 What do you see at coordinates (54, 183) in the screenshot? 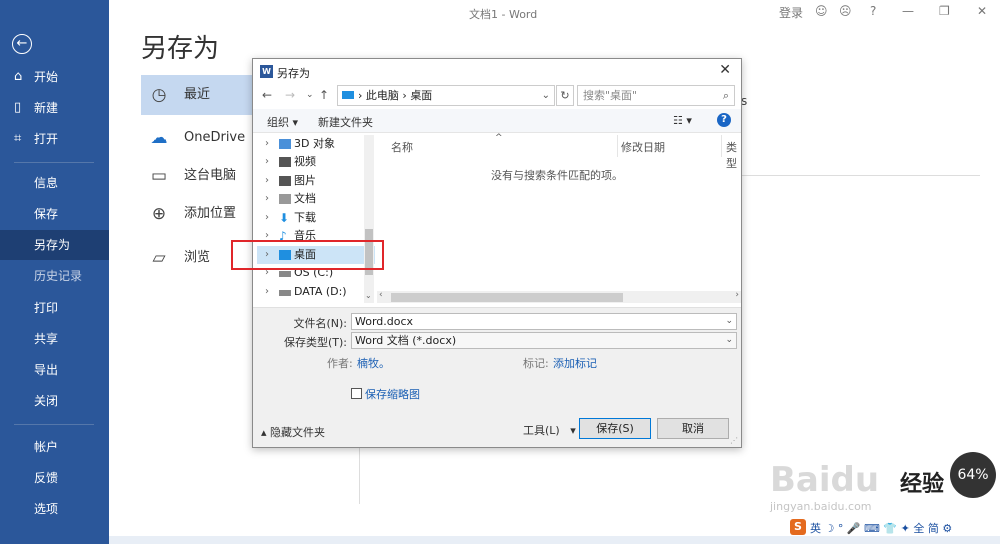
I see `rail-item-info: 信息` at bounding box center [54, 183].